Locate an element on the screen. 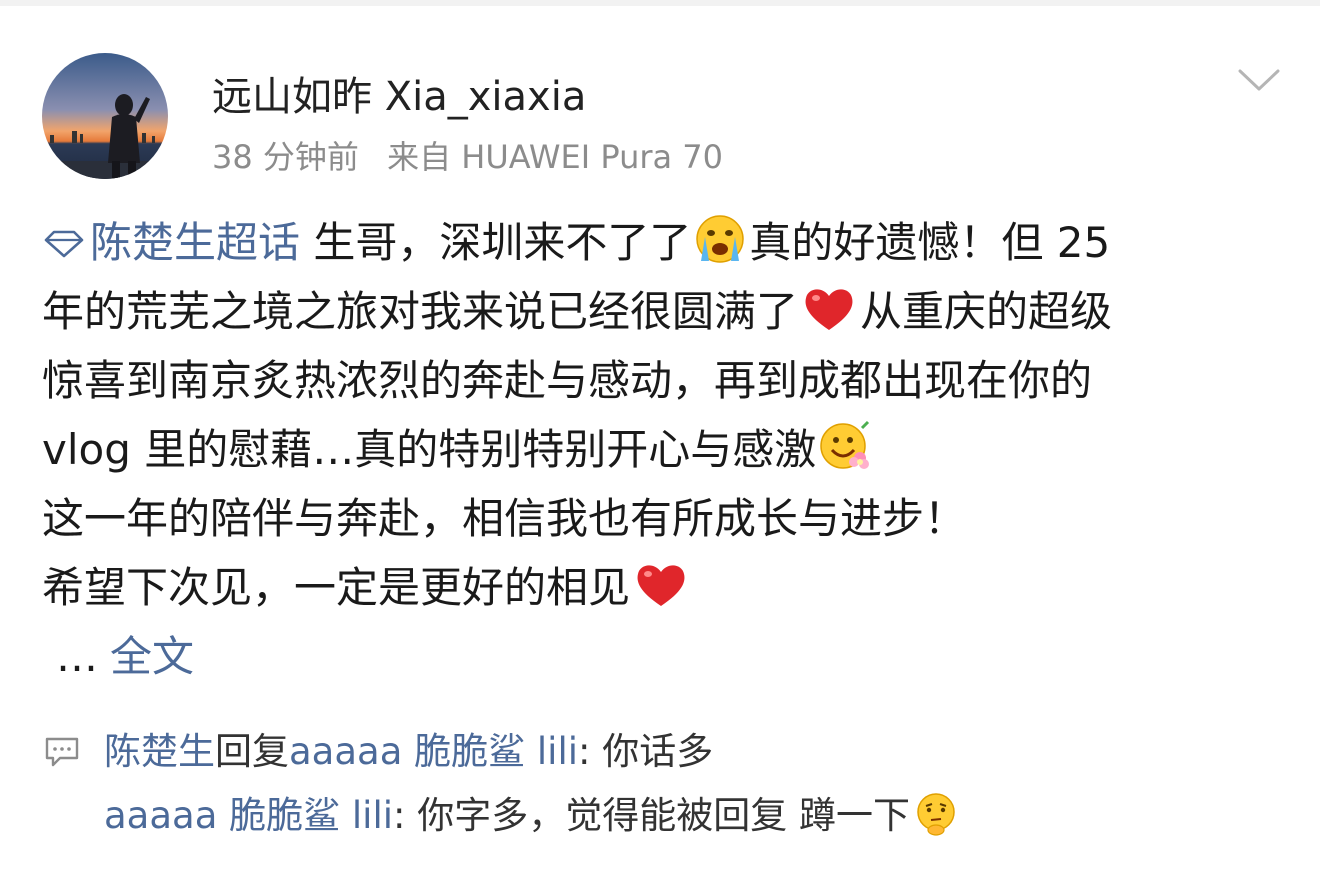 The height and width of the screenshot is (871, 1320). flower-smile-emoji is located at coordinates (845, 444).